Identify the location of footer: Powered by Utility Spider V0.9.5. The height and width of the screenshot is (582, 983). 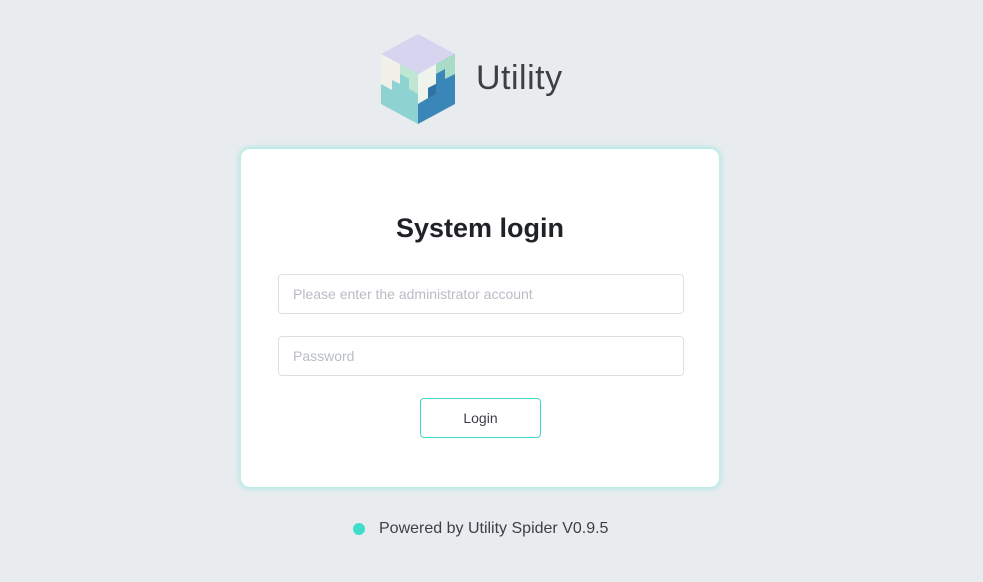
(480, 529).